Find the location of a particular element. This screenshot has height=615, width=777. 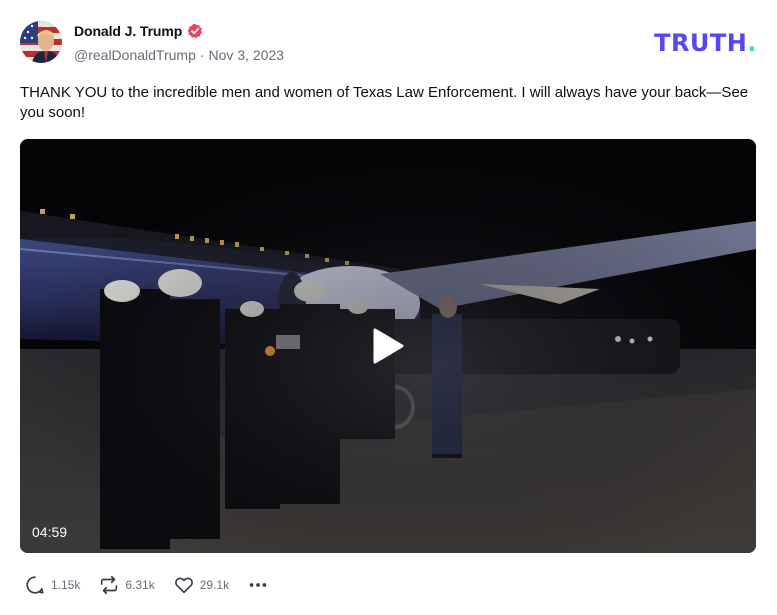

reply-count: 1.15k is located at coordinates (66, 585).